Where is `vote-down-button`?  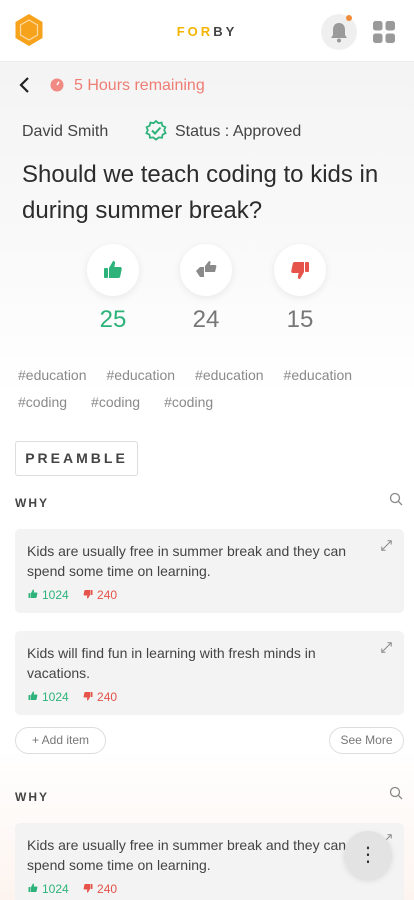
vote-down-button is located at coordinates (300, 270).